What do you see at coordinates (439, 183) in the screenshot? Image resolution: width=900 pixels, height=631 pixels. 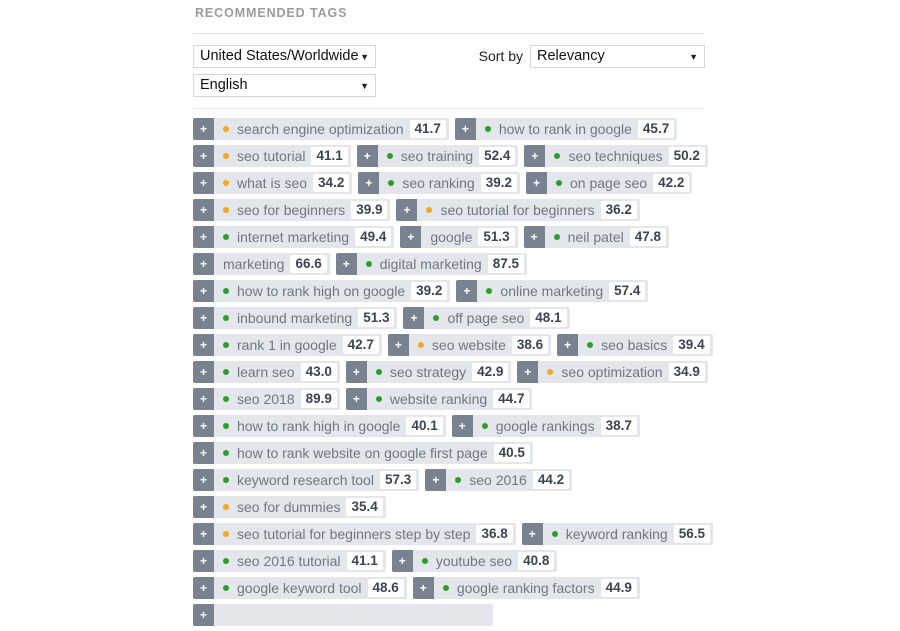 I see `tag-item: + seo ranking 39.2` at bounding box center [439, 183].